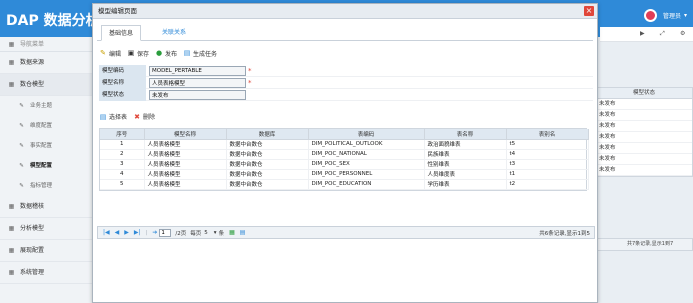  I want to click on model-status-label: 模型状态, so click(122, 94).